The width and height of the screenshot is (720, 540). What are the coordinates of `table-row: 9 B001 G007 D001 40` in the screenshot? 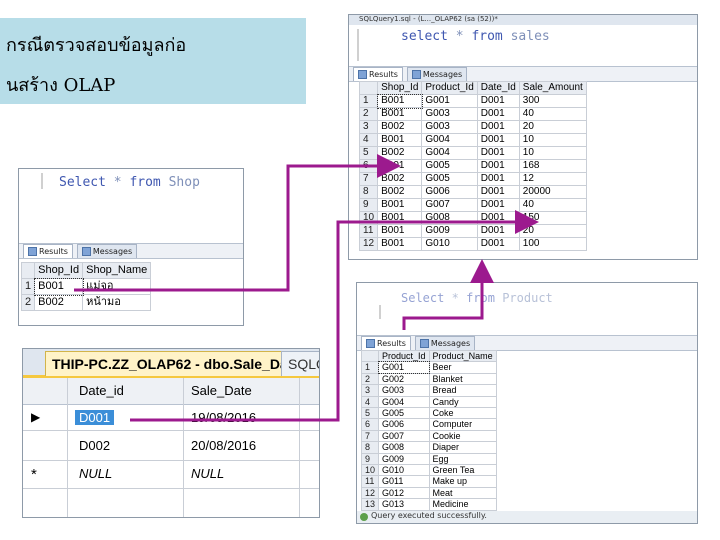 It's located at (472, 205).